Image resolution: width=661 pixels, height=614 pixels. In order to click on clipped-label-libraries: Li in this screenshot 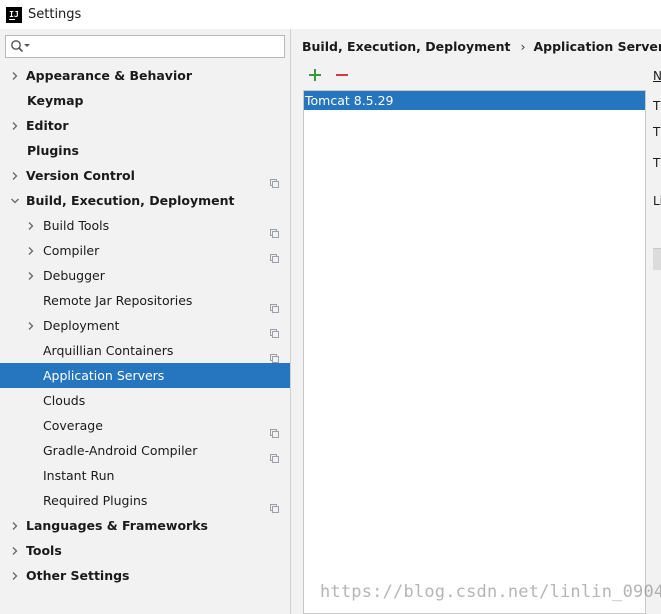, I will do `click(657, 201)`.